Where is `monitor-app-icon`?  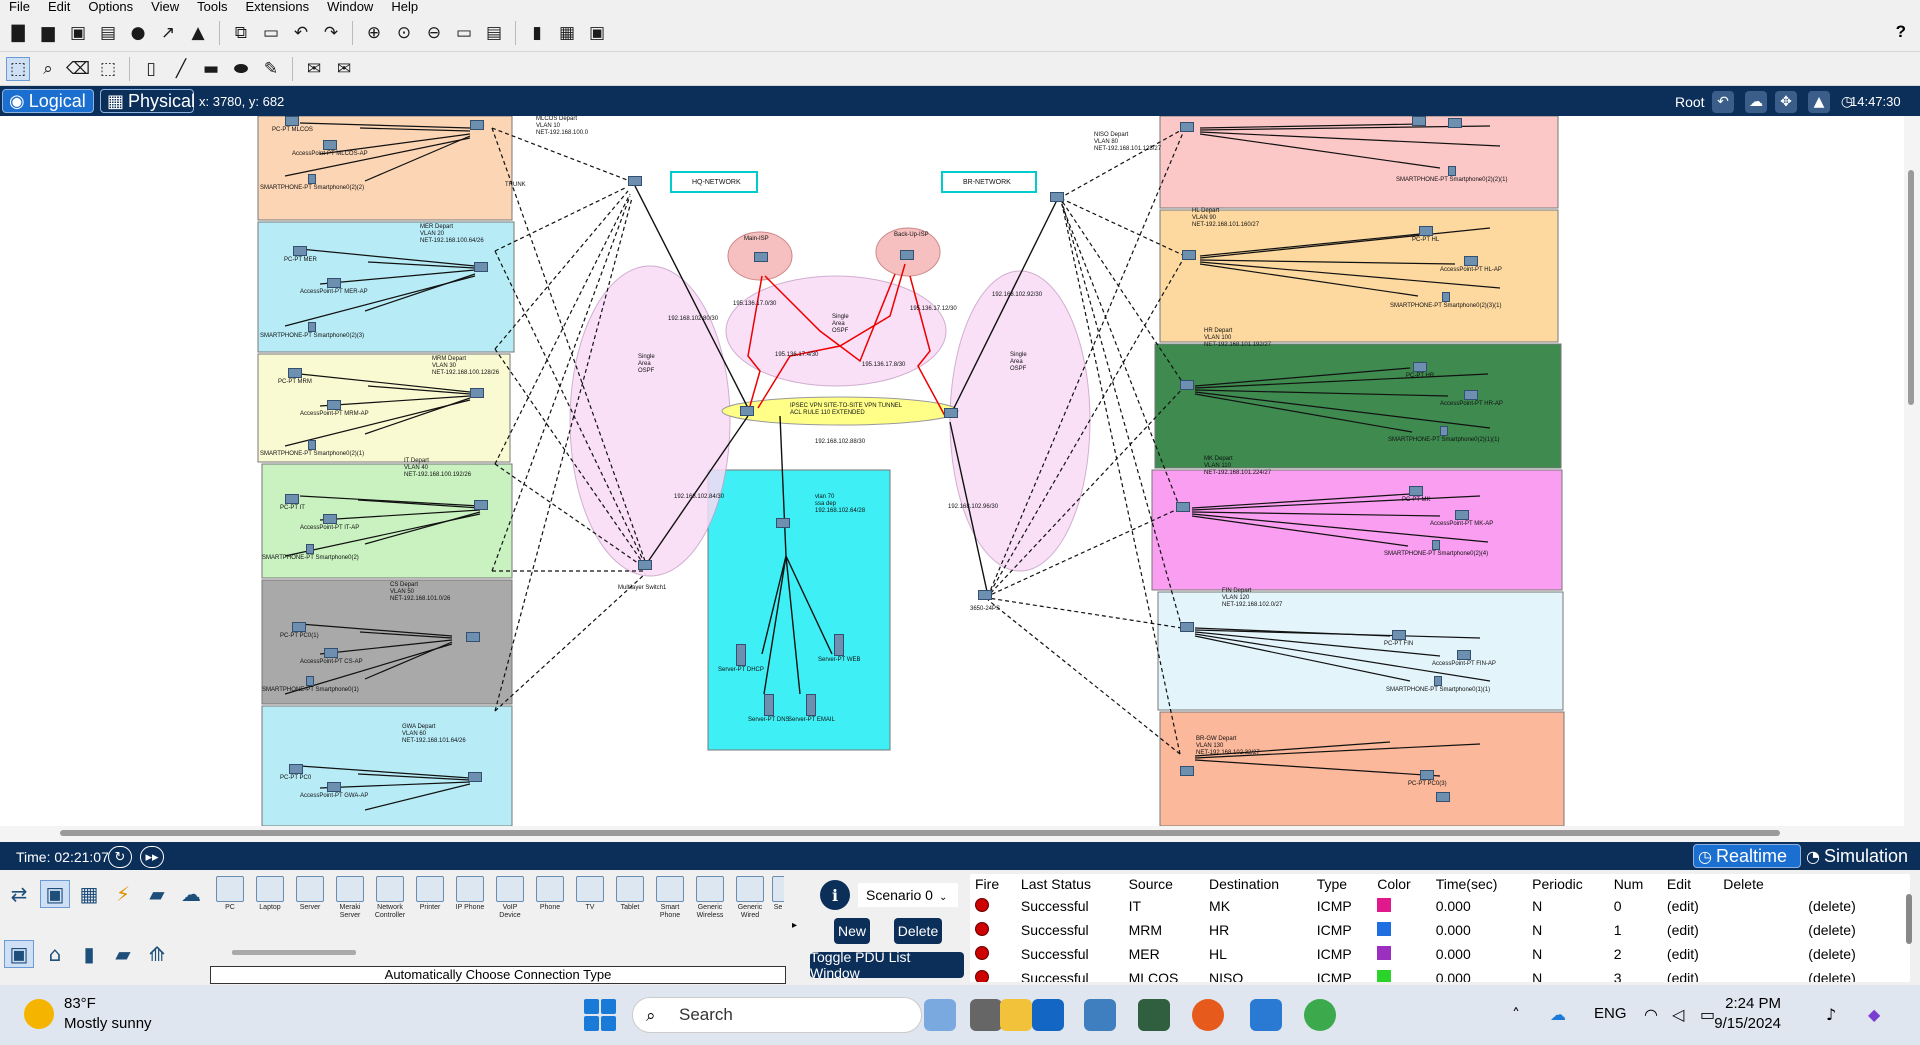 monitor-app-icon is located at coordinates (1100, 1015).